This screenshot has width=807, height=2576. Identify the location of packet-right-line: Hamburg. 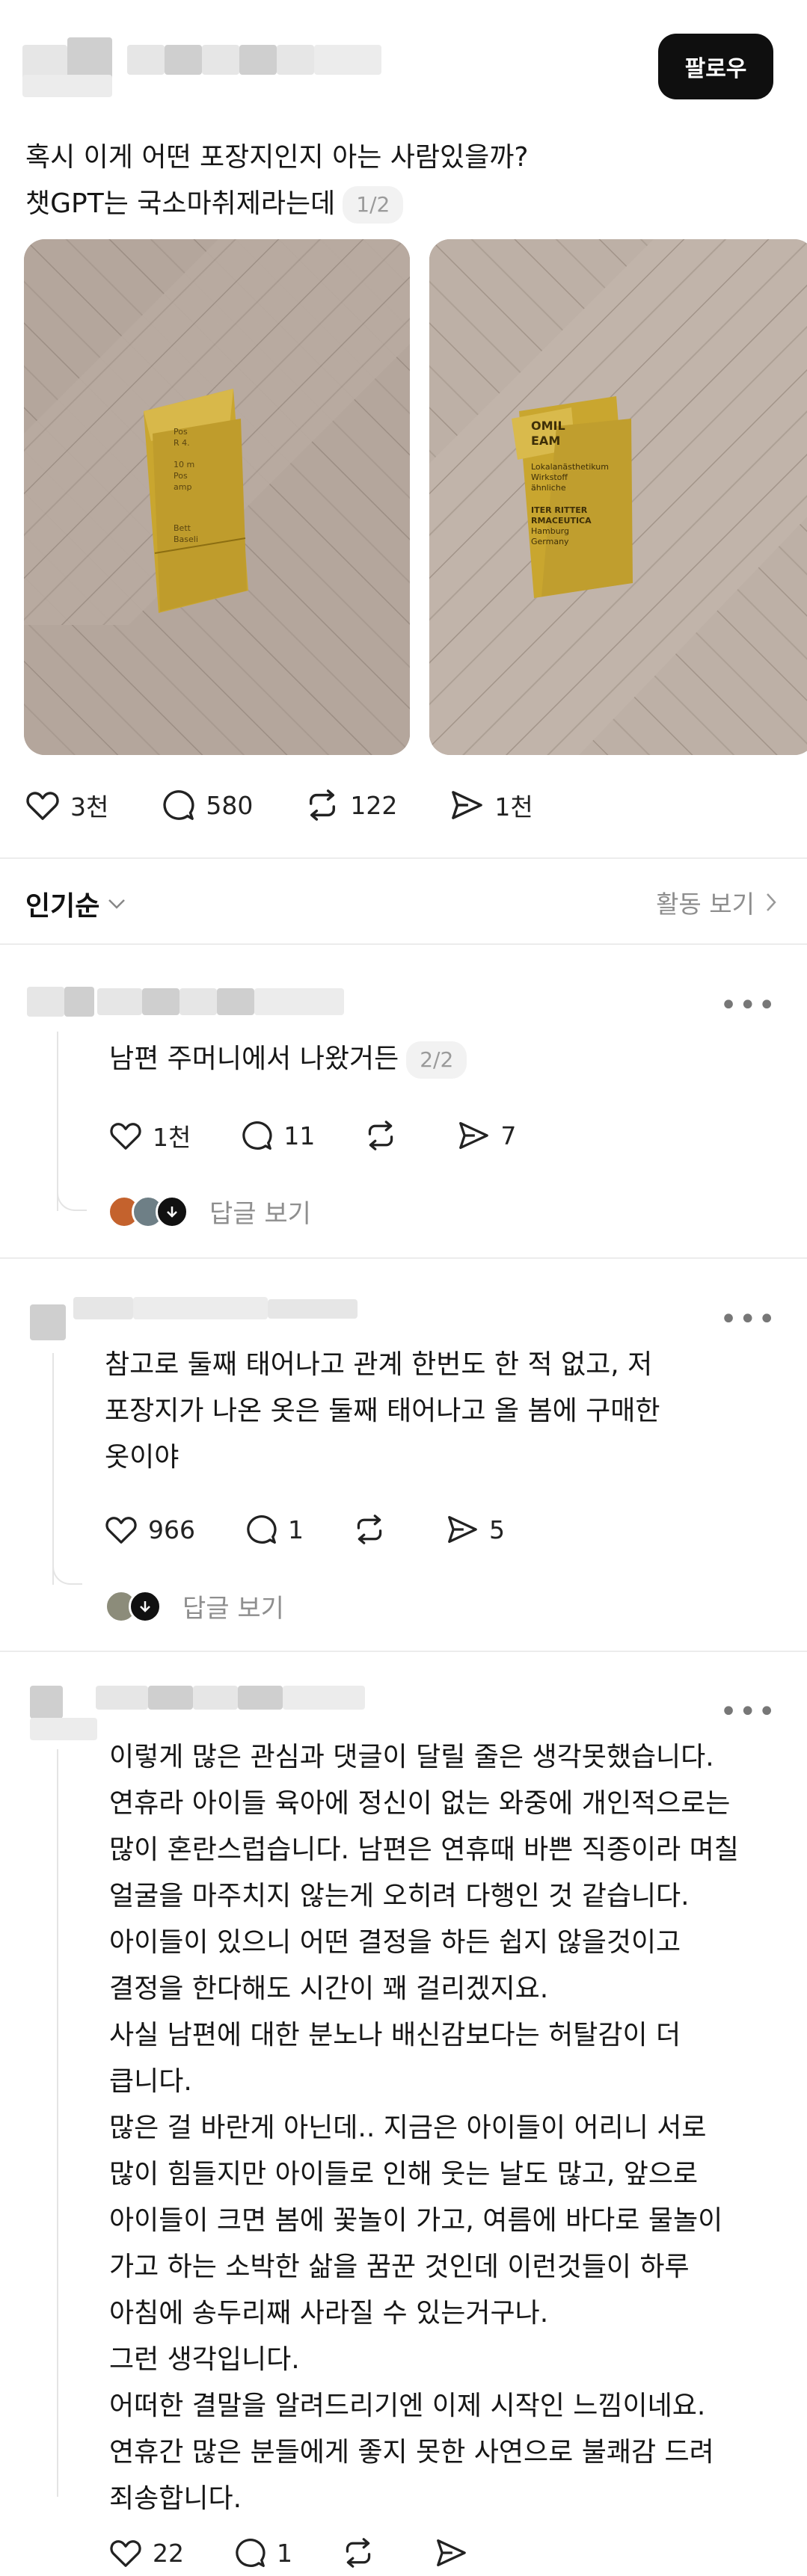
(550, 531).